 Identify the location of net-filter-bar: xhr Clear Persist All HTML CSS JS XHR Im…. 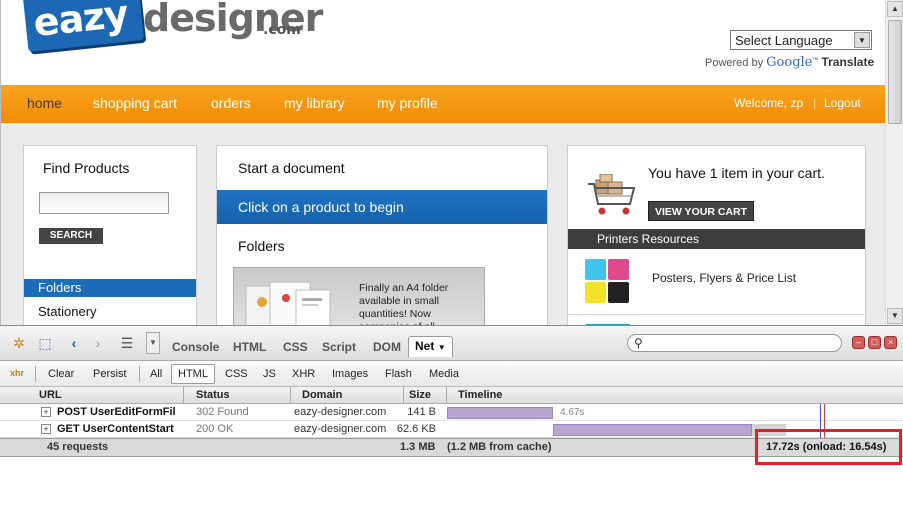
(451, 374).